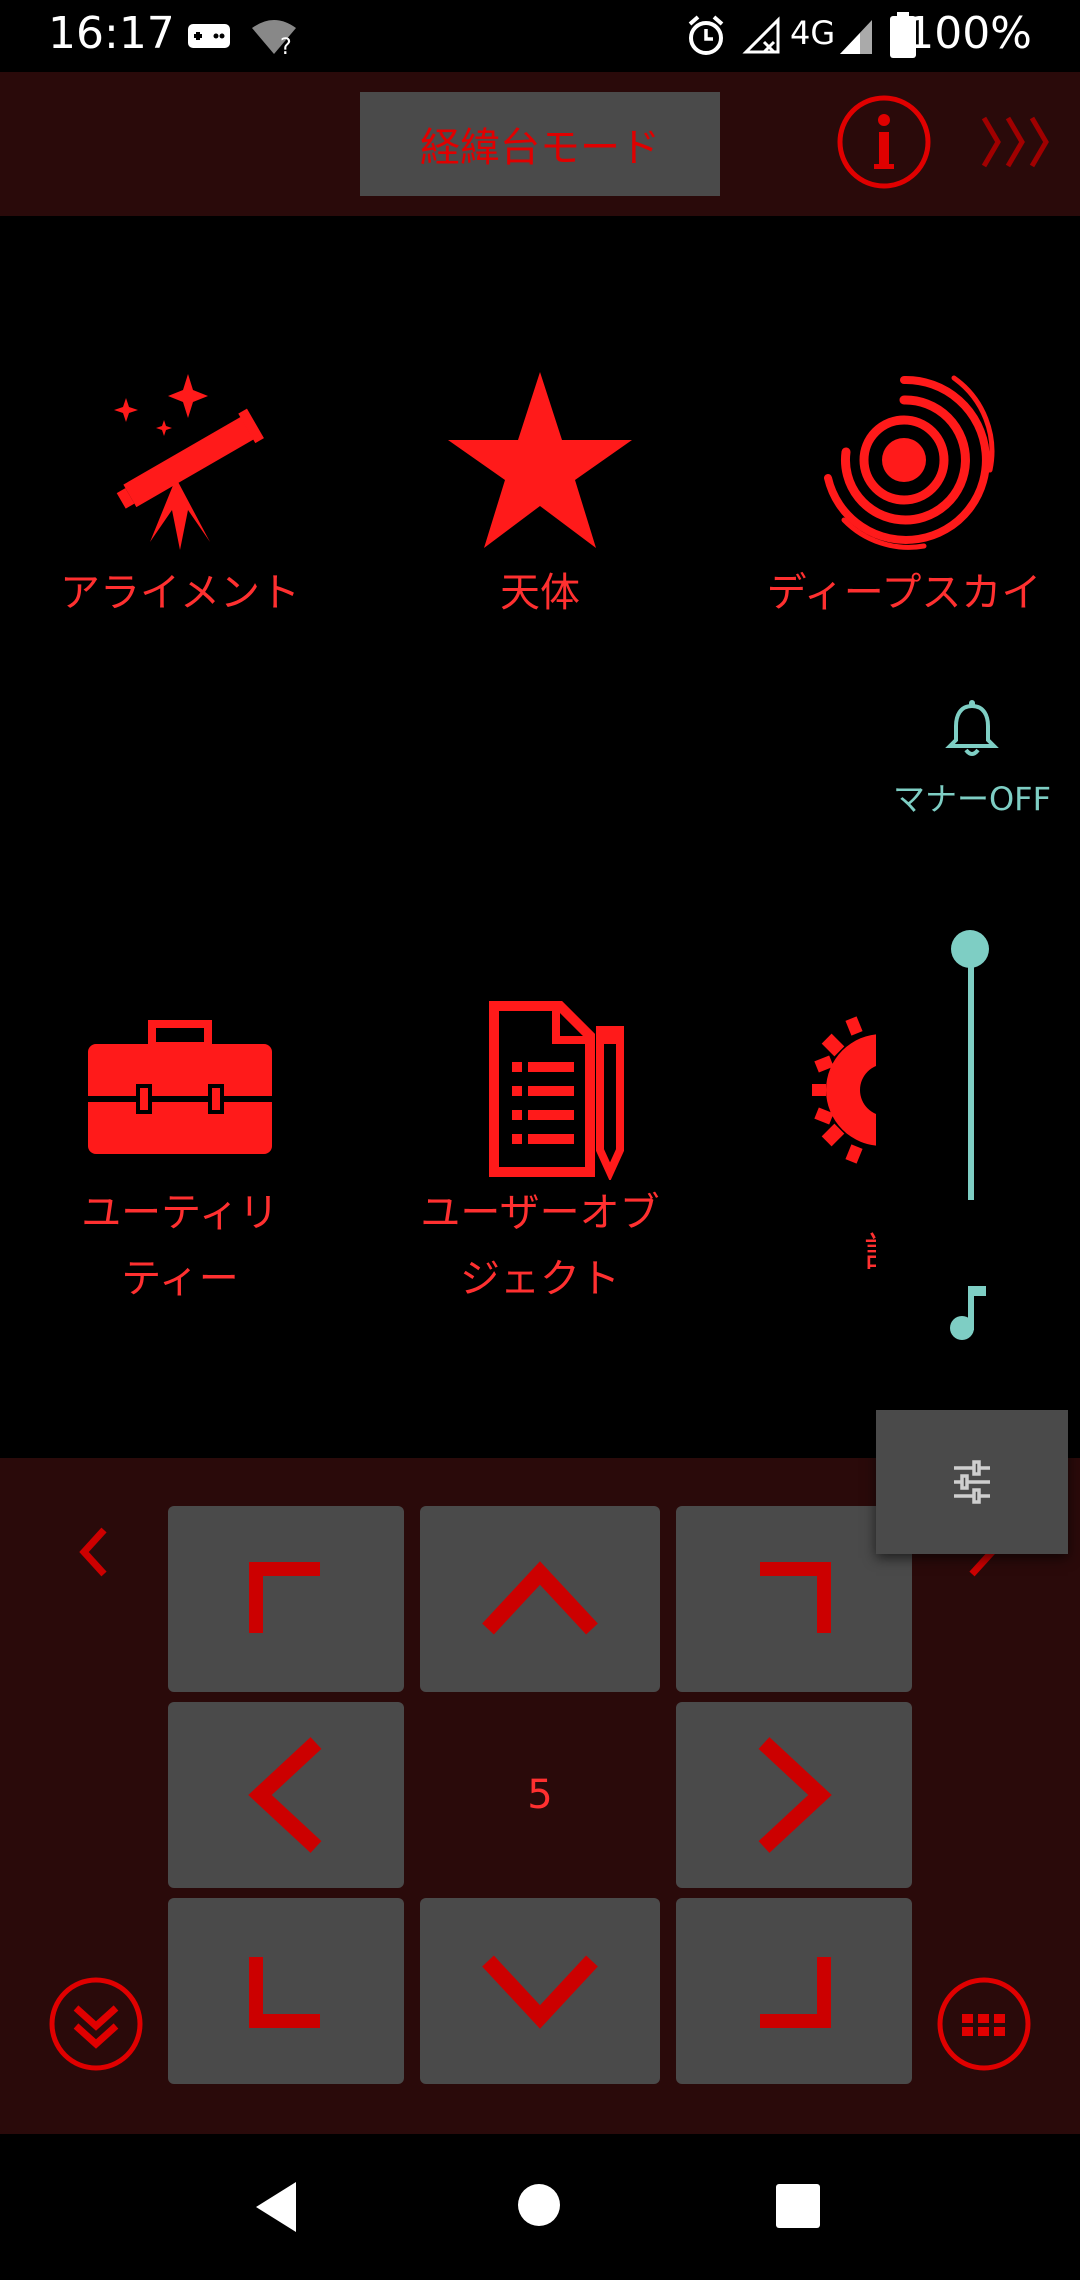 The image size is (1080, 2280). I want to click on move-right-button, so click(794, 1795).